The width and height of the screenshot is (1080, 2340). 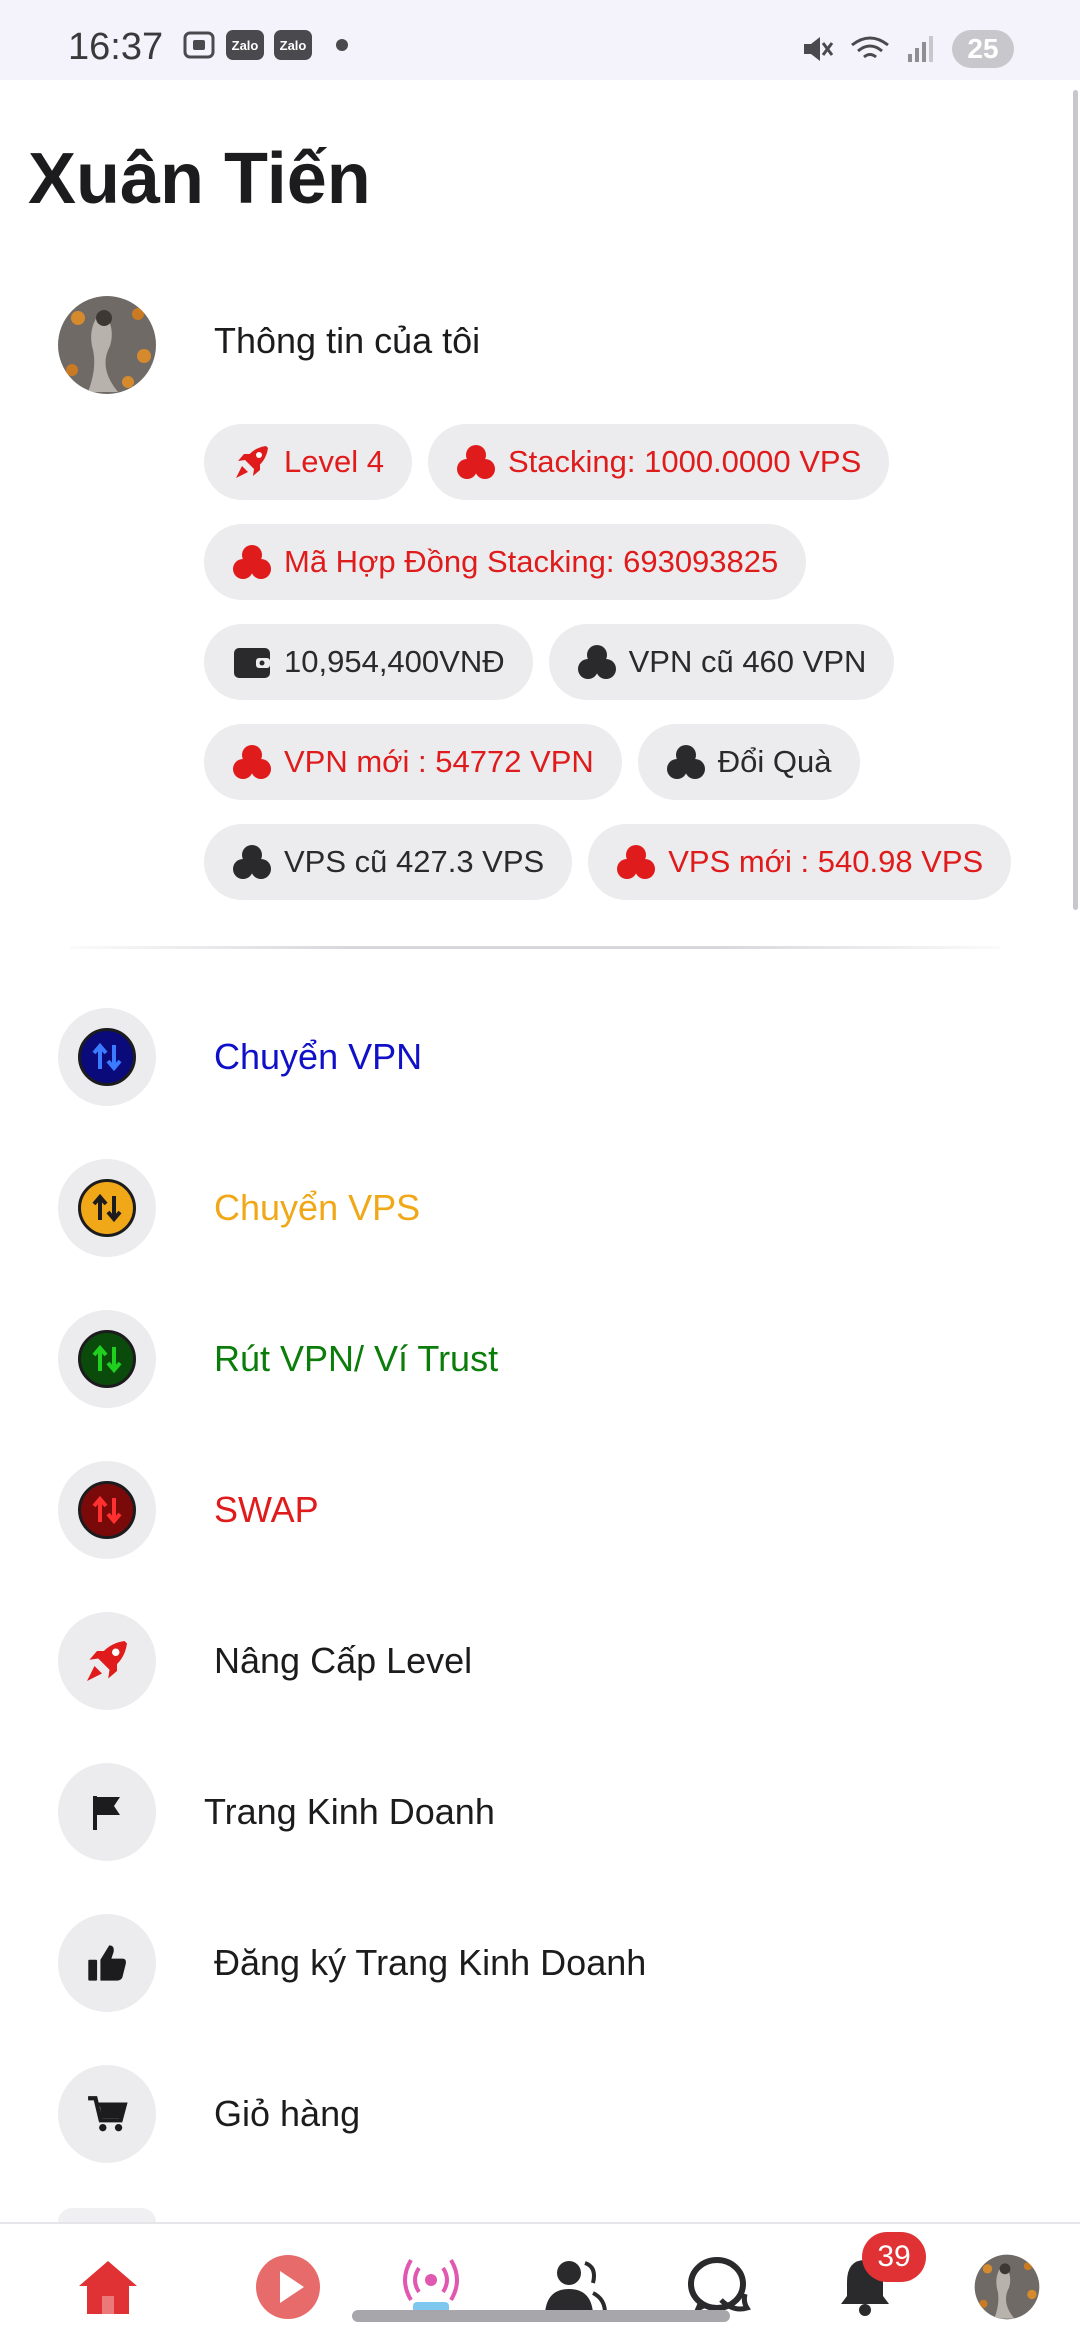 What do you see at coordinates (394, 661) in the screenshot?
I see `chip-label: 10,954,400VNĐ` at bounding box center [394, 661].